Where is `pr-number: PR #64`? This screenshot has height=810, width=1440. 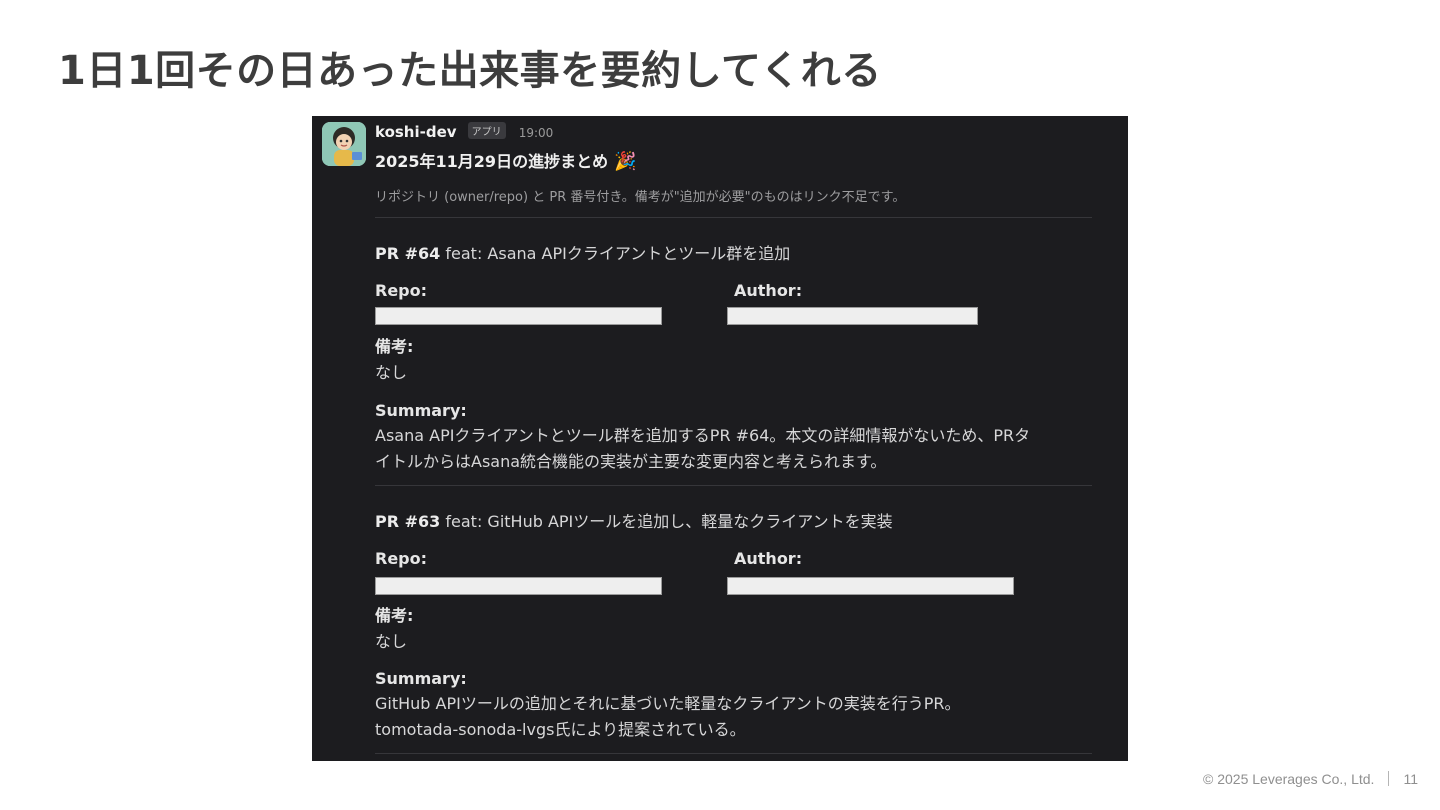 pr-number: PR #64 is located at coordinates (408, 253).